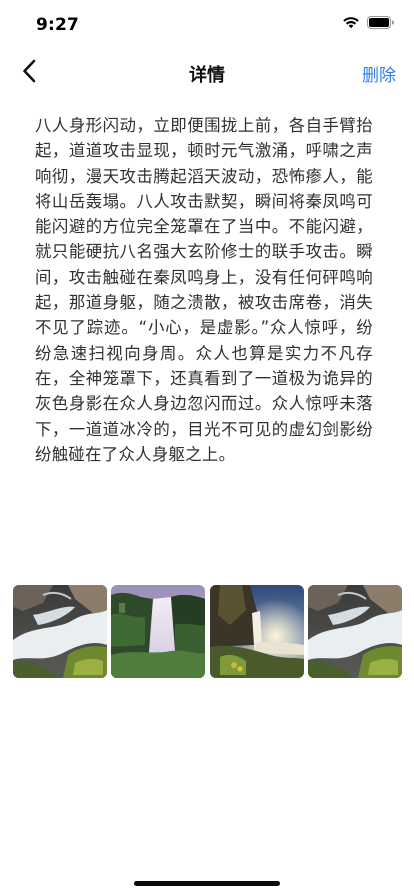 Image resolution: width=414 pixels, height=896 pixels. I want to click on battery-icon, so click(380, 22).